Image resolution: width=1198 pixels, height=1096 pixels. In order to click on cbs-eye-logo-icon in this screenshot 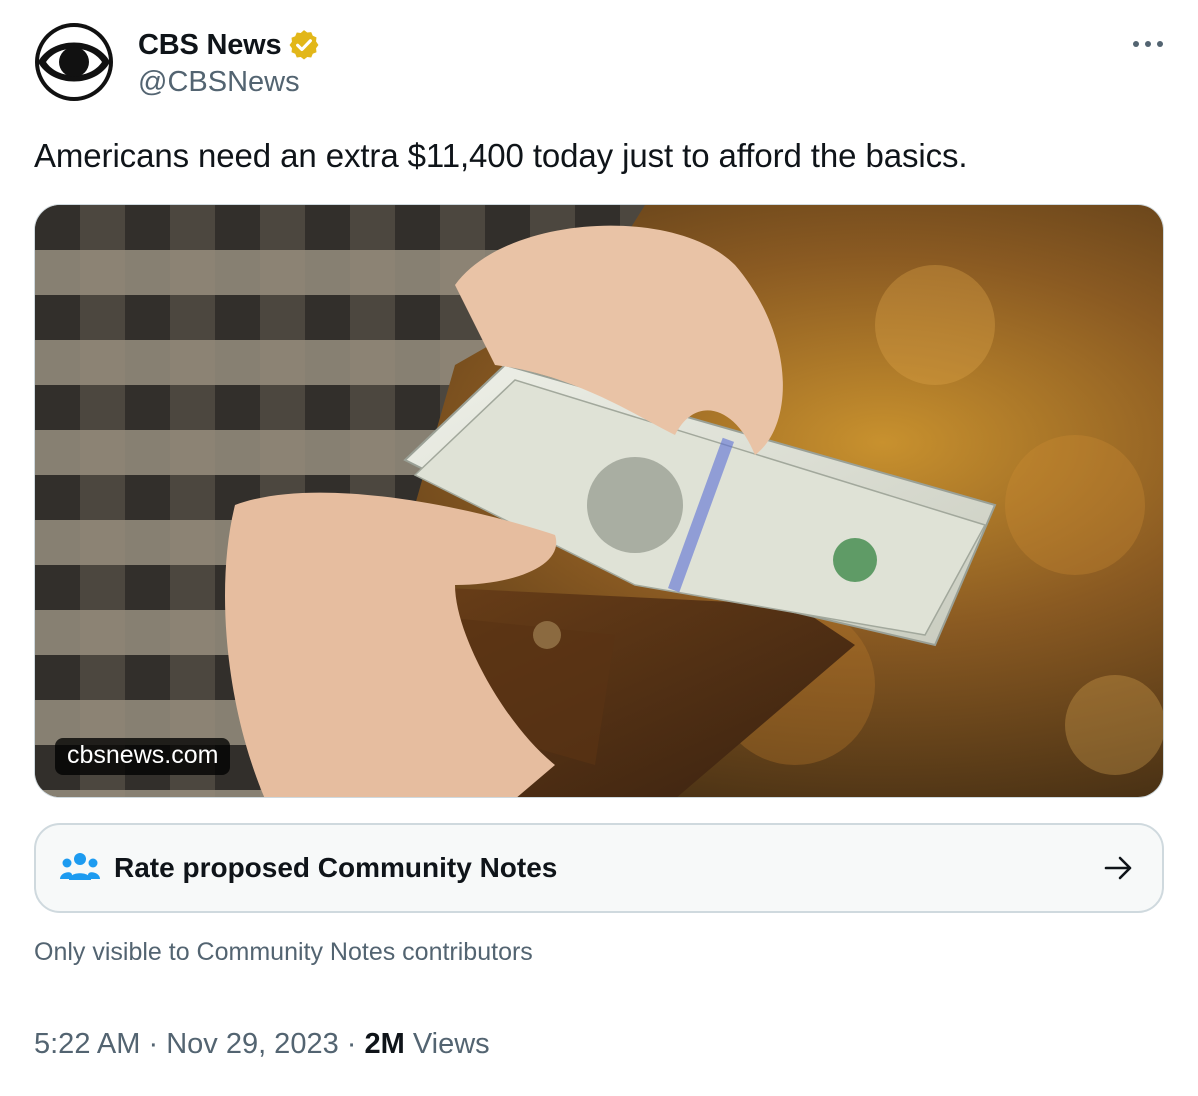, I will do `click(74, 62)`.